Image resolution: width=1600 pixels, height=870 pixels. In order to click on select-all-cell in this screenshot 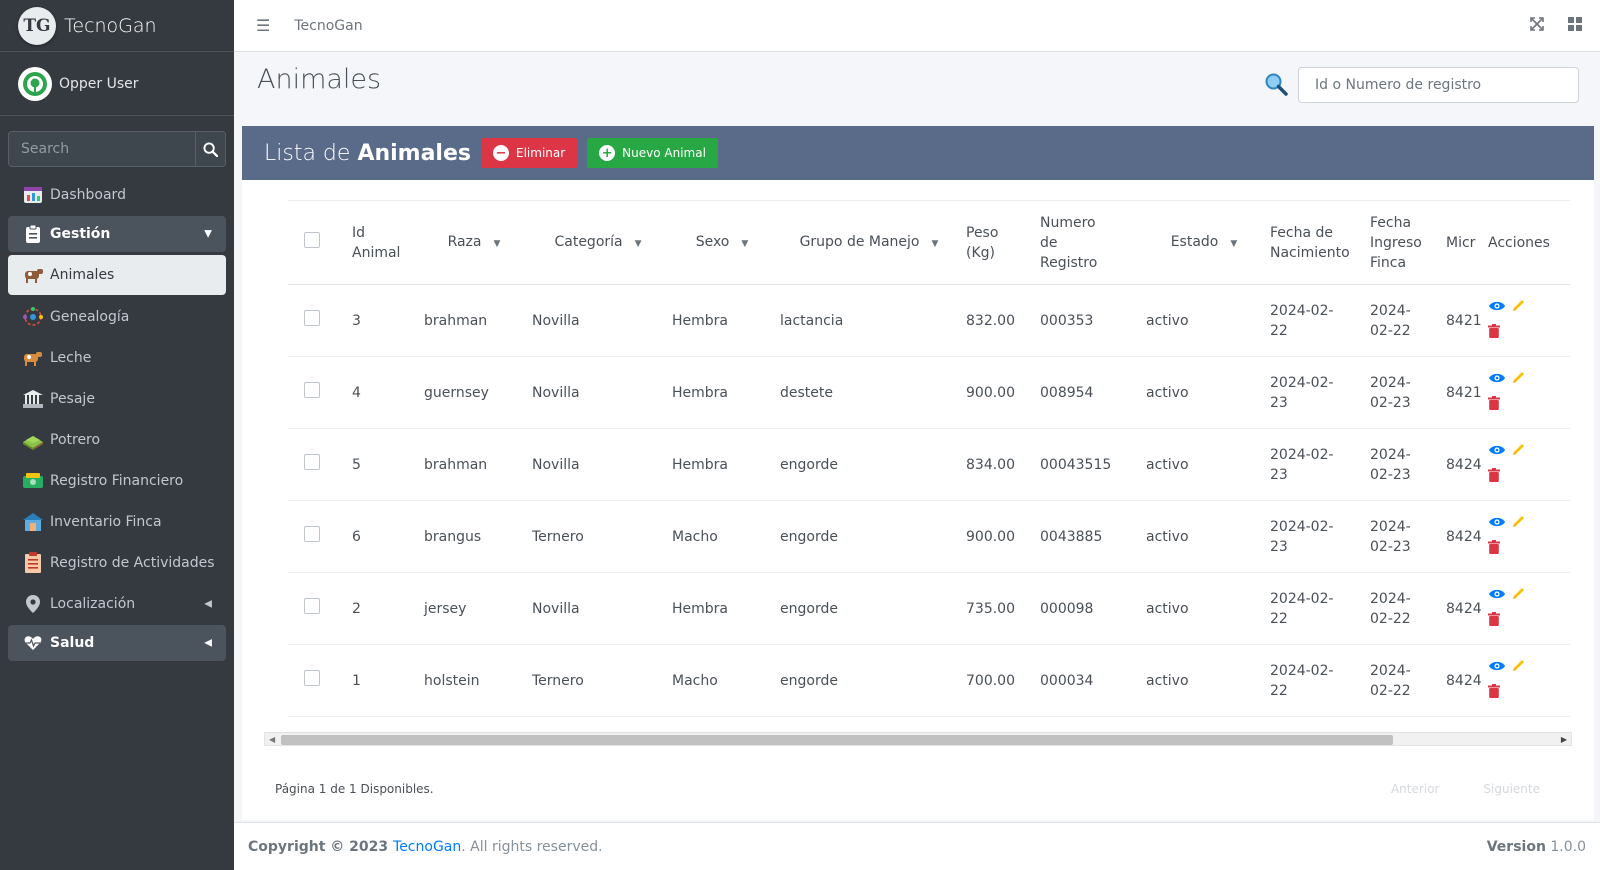, I will do `click(318, 243)`.